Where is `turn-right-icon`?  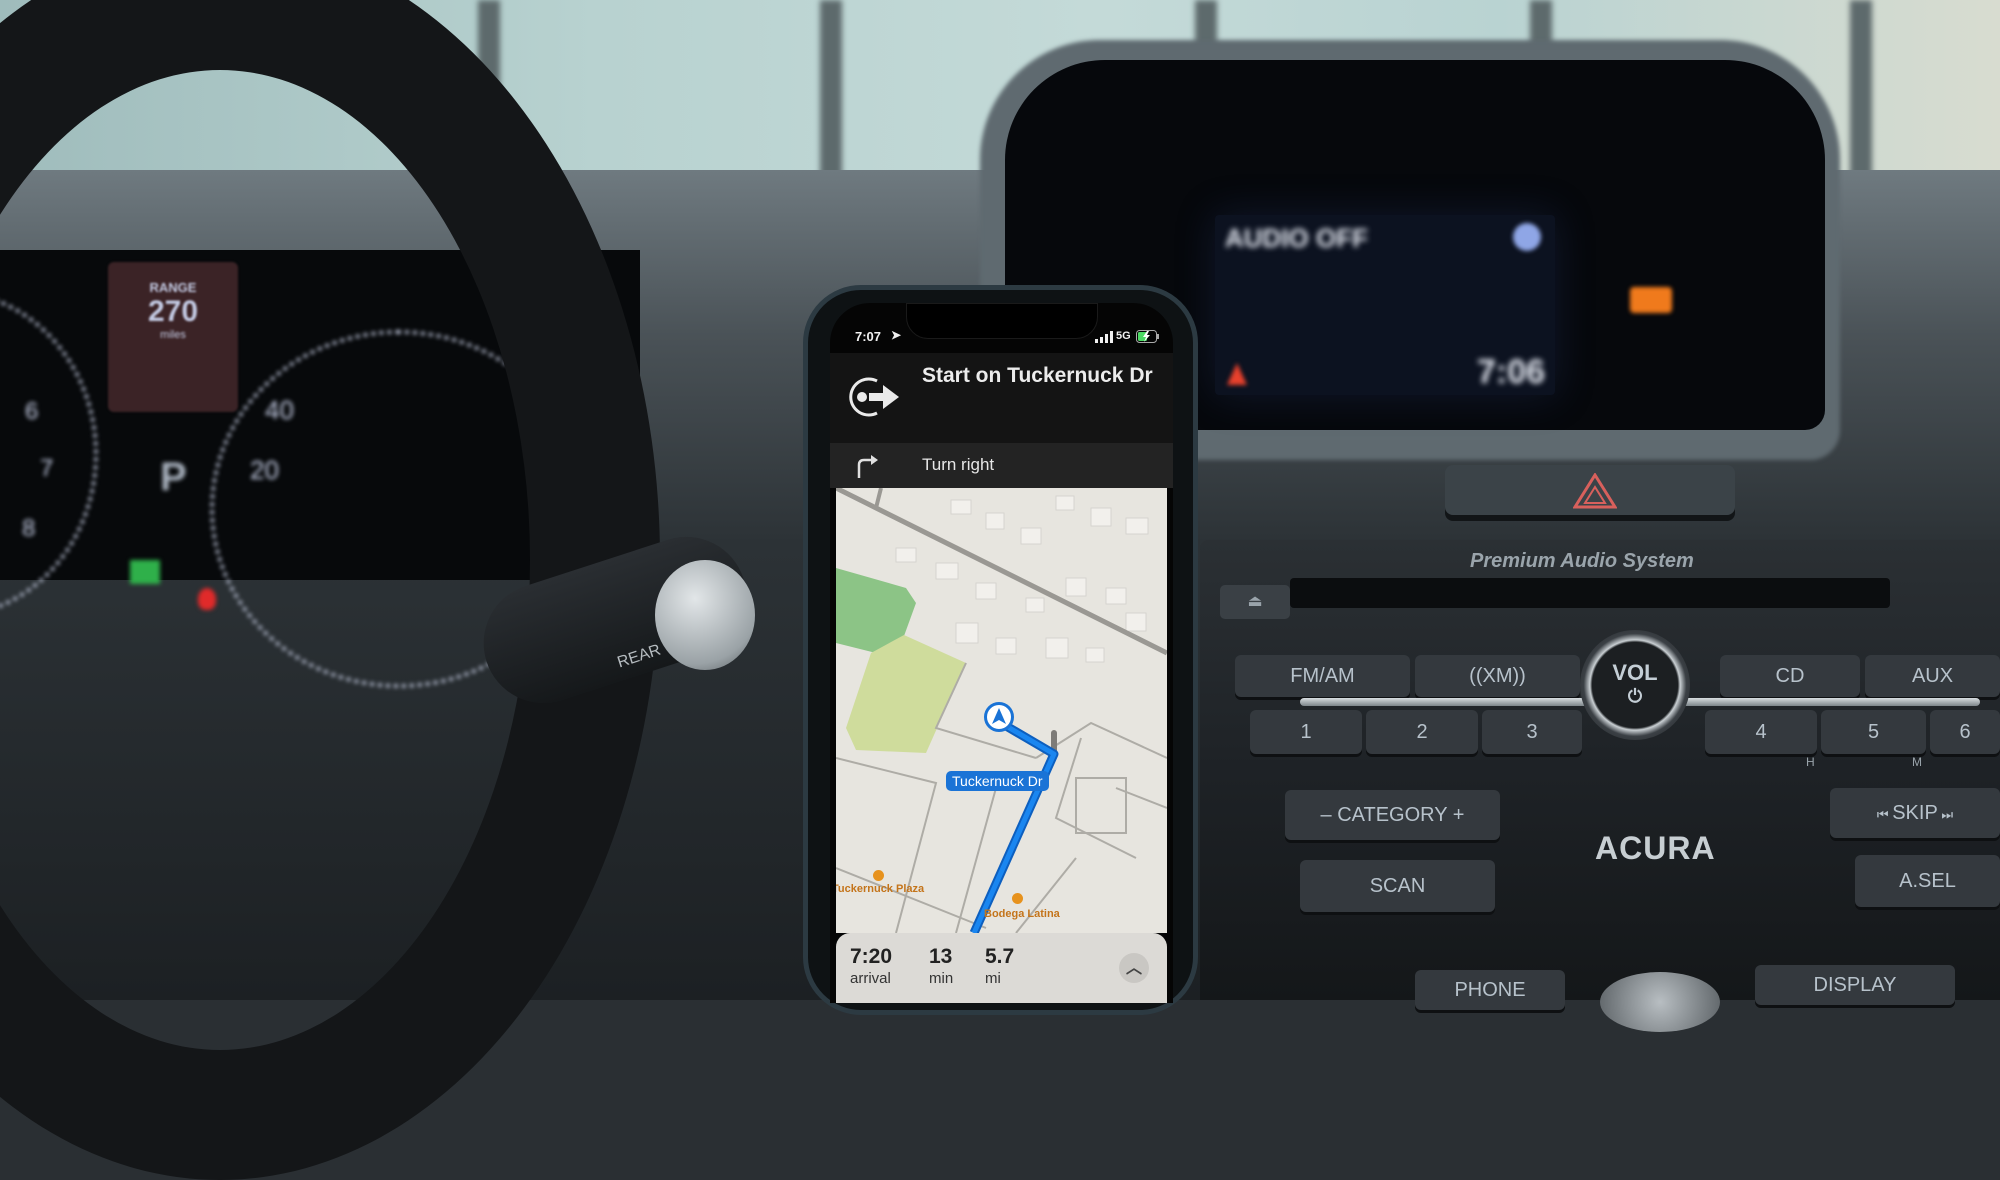
turn-right-icon is located at coordinates (867, 466).